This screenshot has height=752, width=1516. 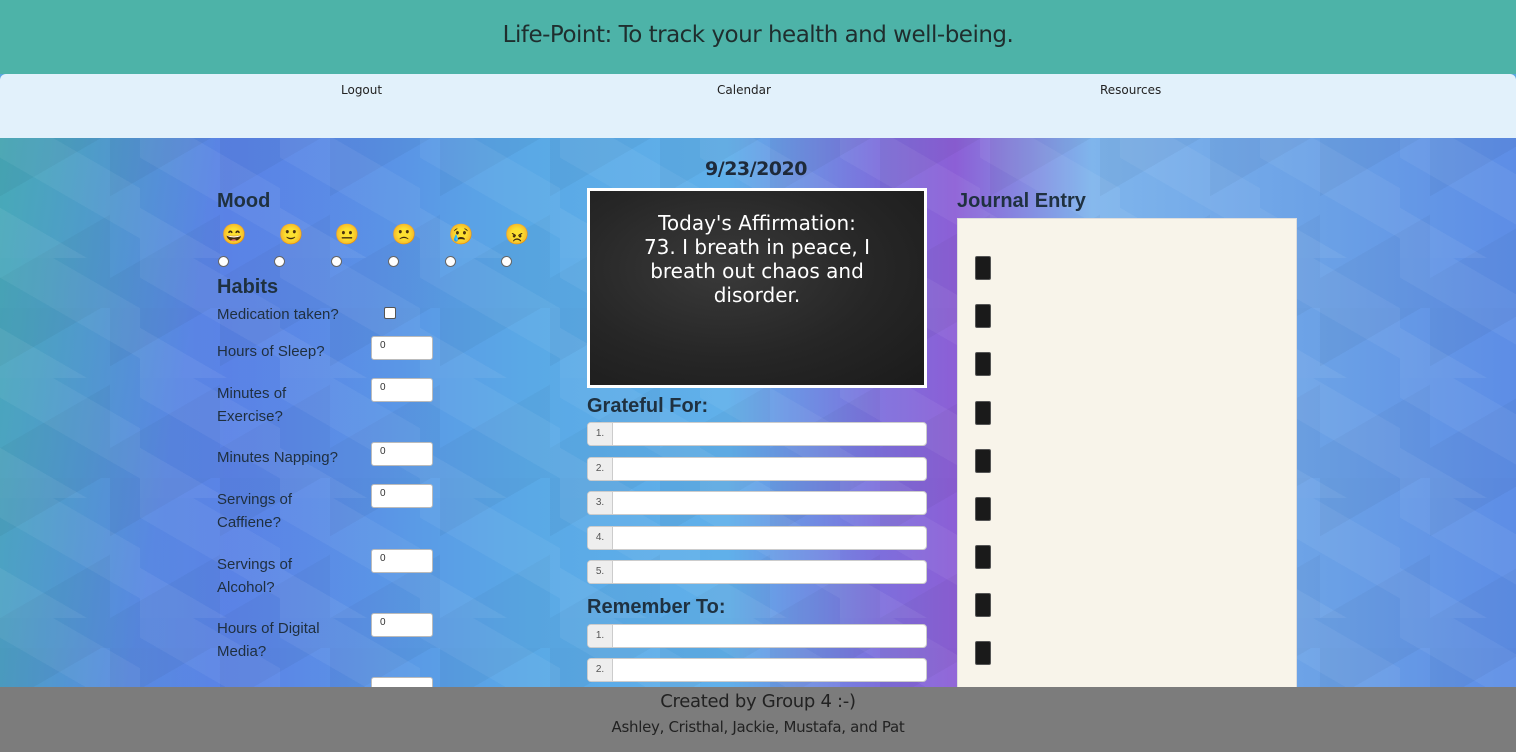 I want to click on grateful-input-3: 3., so click(x=757, y=503).